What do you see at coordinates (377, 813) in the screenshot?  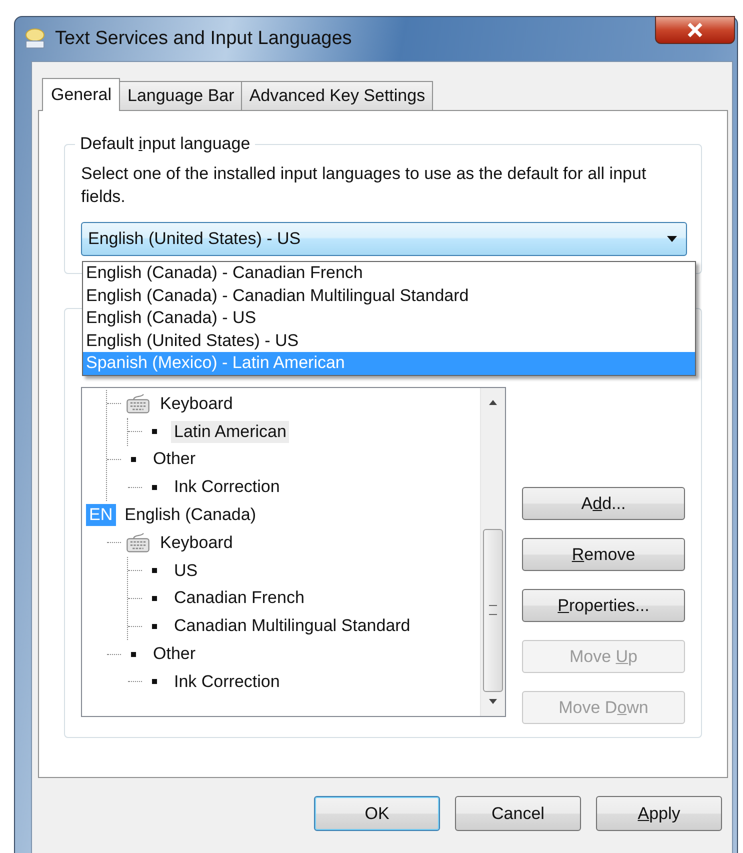 I see `dialog-button: OK` at bounding box center [377, 813].